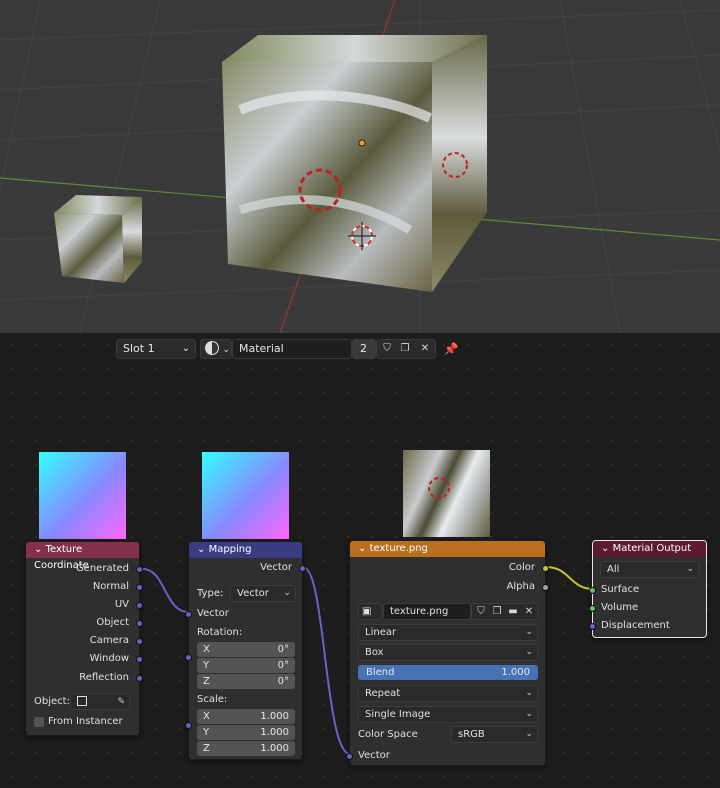 This screenshot has height=788, width=720. Describe the element at coordinates (276, 567) in the screenshot. I see `output-vector: Vector` at that location.